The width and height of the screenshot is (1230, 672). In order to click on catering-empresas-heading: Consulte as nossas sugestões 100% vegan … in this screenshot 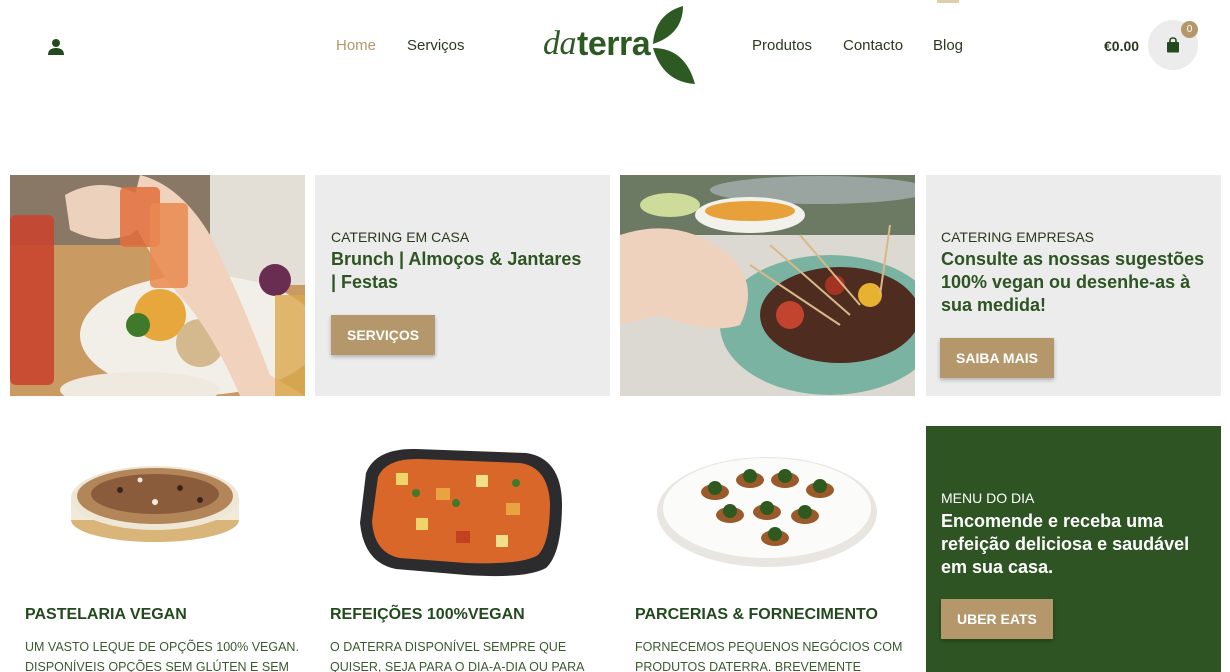, I will do `click(1073, 282)`.